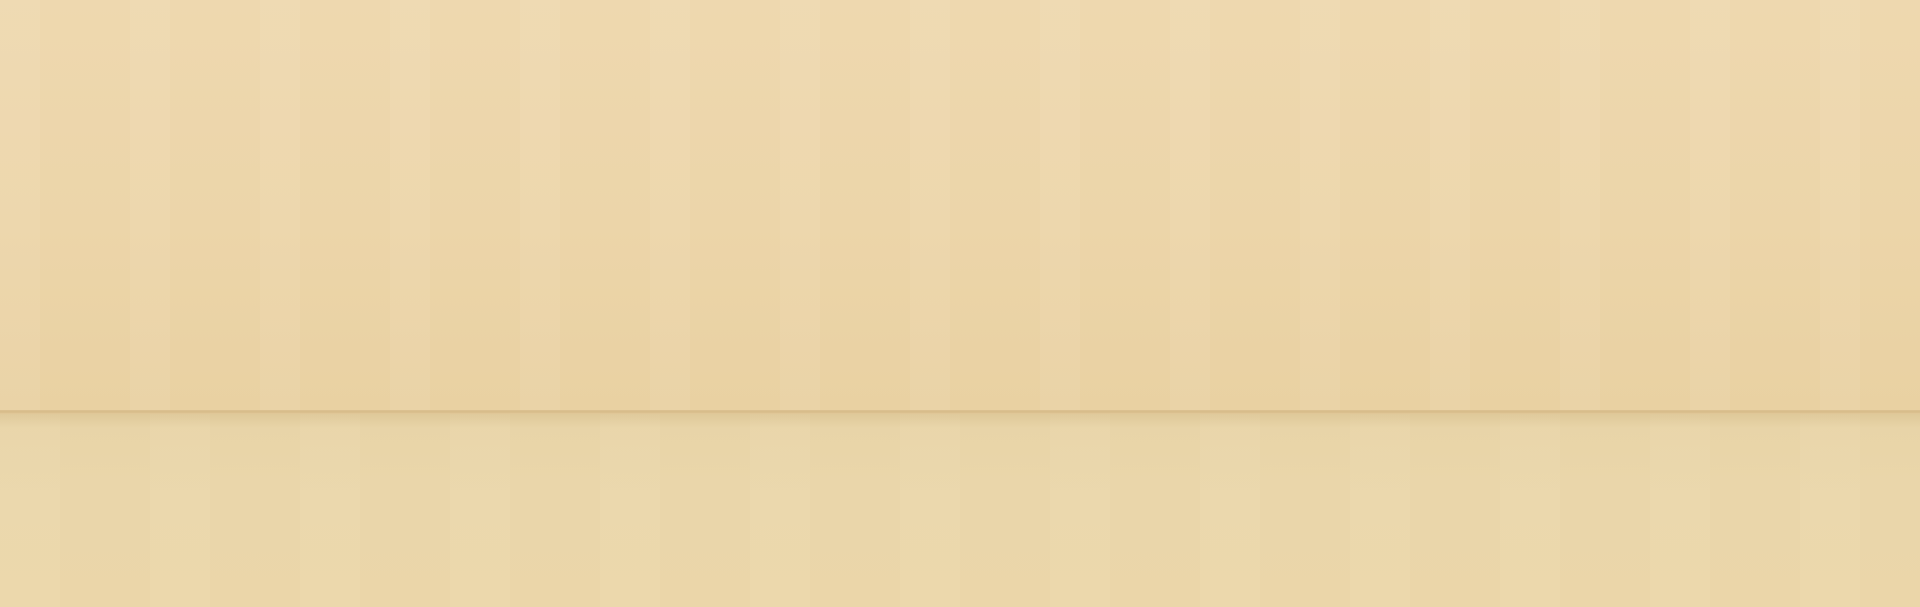  Describe the element at coordinates (960, 421) in the screenshot. I see `seam-shadow` at that location.